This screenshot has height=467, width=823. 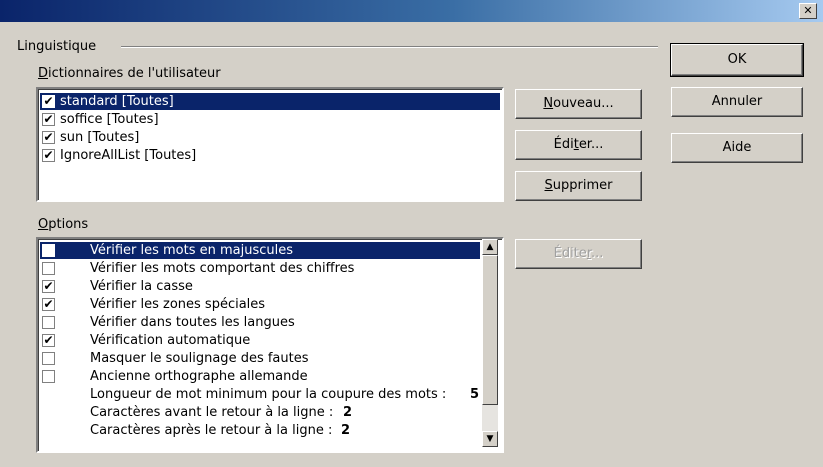 What do you see at coordinates (63, 224) in the screenshot?
I see `options-label: Options` at bounding box center [63, 224].